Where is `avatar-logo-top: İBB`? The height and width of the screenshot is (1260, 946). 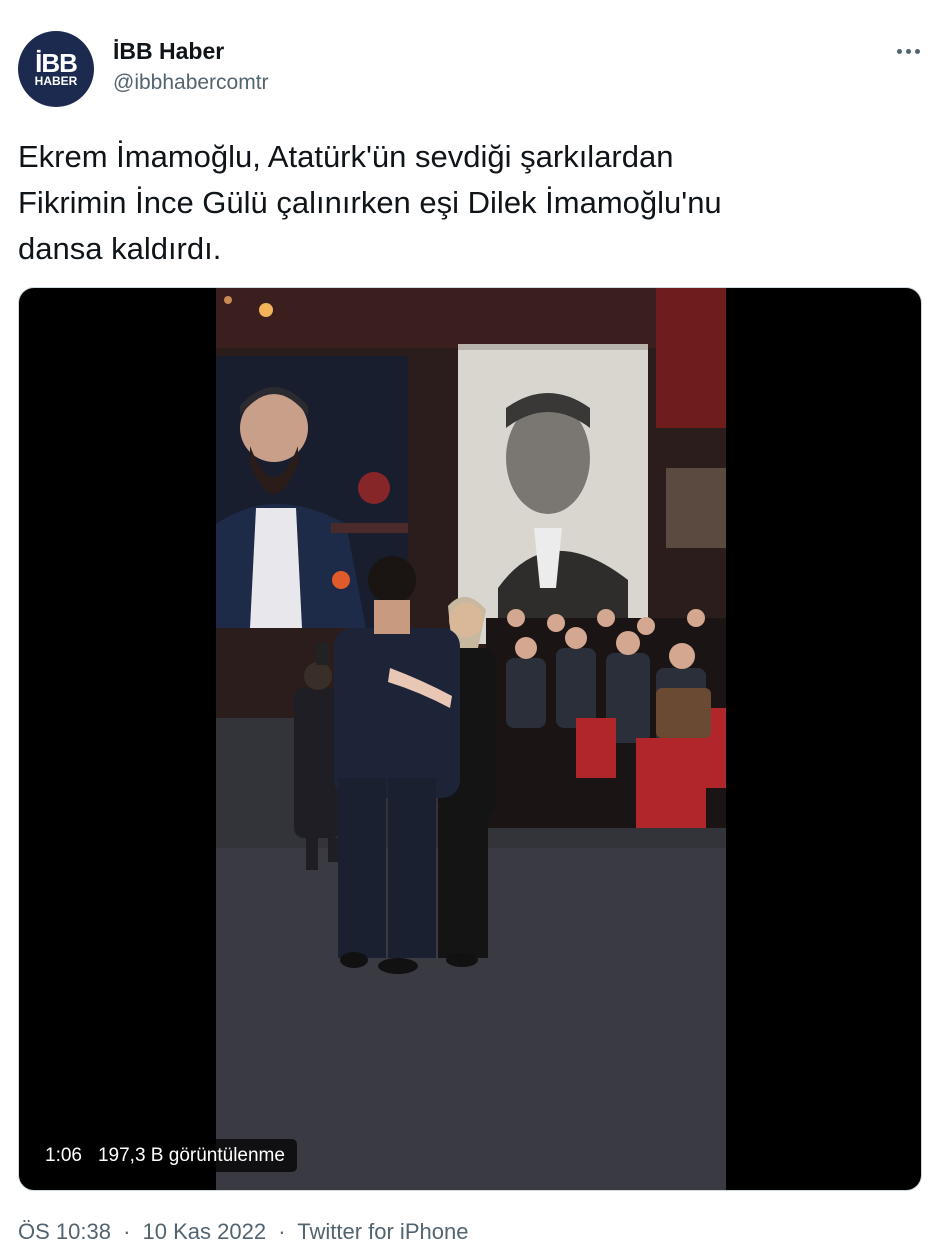 avatar-logo-top: İBB is located at coordinates (56, 62).